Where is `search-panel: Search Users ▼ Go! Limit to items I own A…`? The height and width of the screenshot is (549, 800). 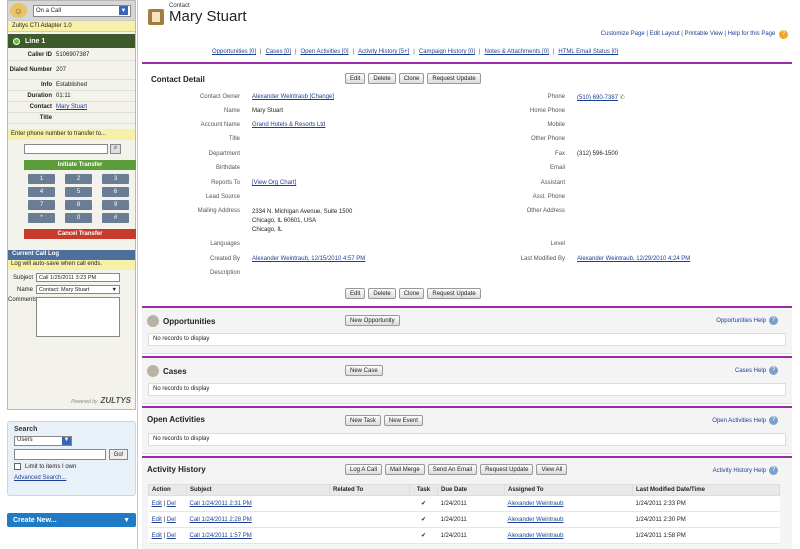 search-panel: Search Users ▼ Go! Limit to items I own A… is located at coordinates (71, 458).